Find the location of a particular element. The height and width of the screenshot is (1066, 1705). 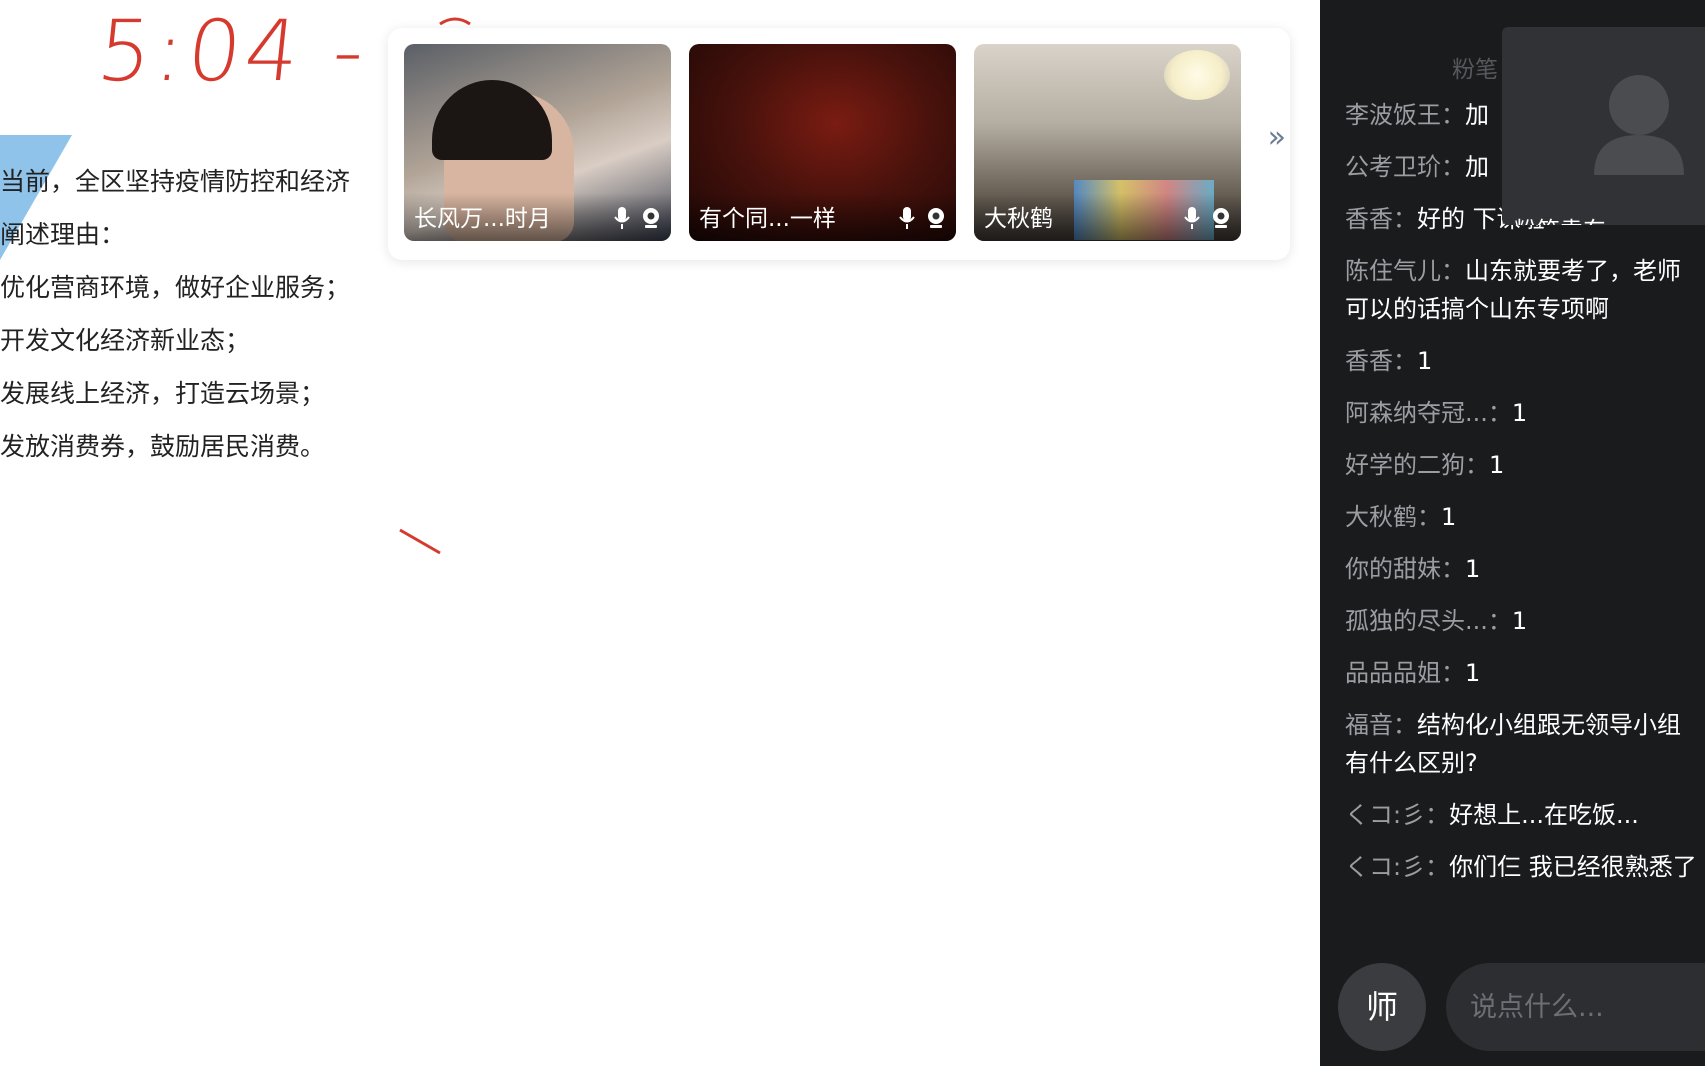

double-chevron-right-icon: » is located at coordinates (1277, 137).